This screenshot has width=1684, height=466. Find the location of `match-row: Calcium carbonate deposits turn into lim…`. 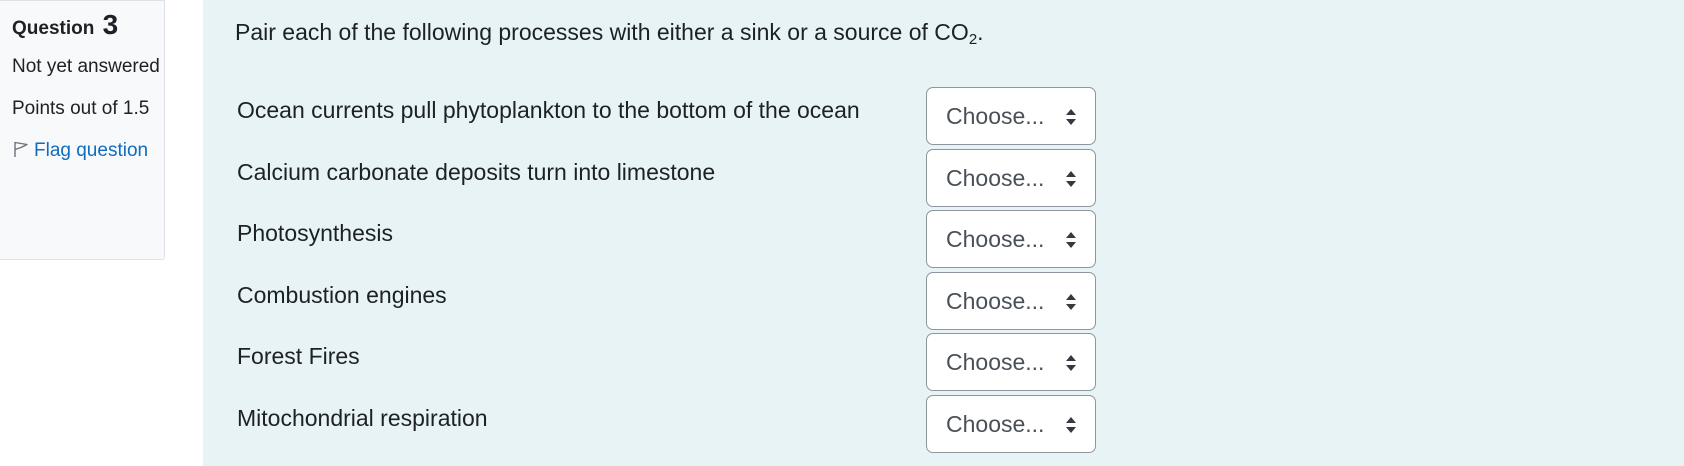

match-row: Calcium carbonate deposits turn into lim… is located at coordinates (687, 178).